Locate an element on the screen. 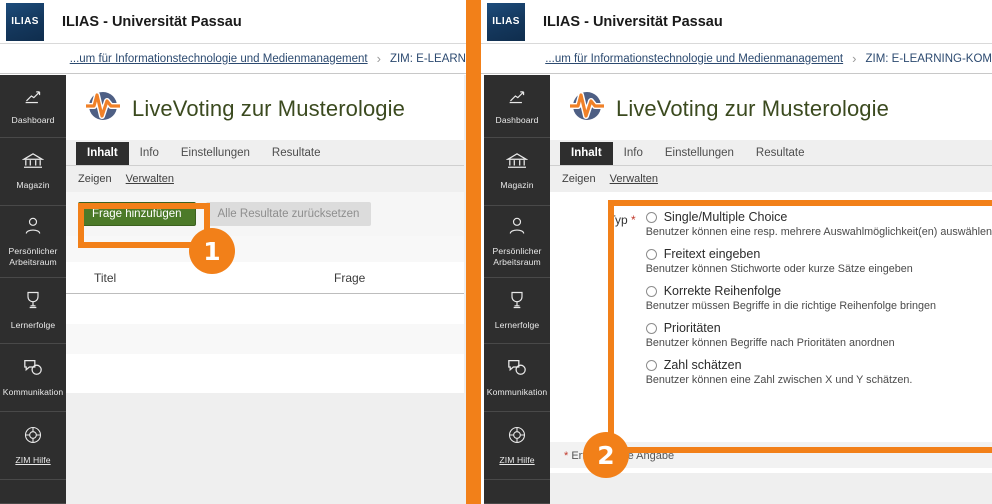 The image size is (992, 504). tab-resultate: Resultate is located at coordinates (296, 153).